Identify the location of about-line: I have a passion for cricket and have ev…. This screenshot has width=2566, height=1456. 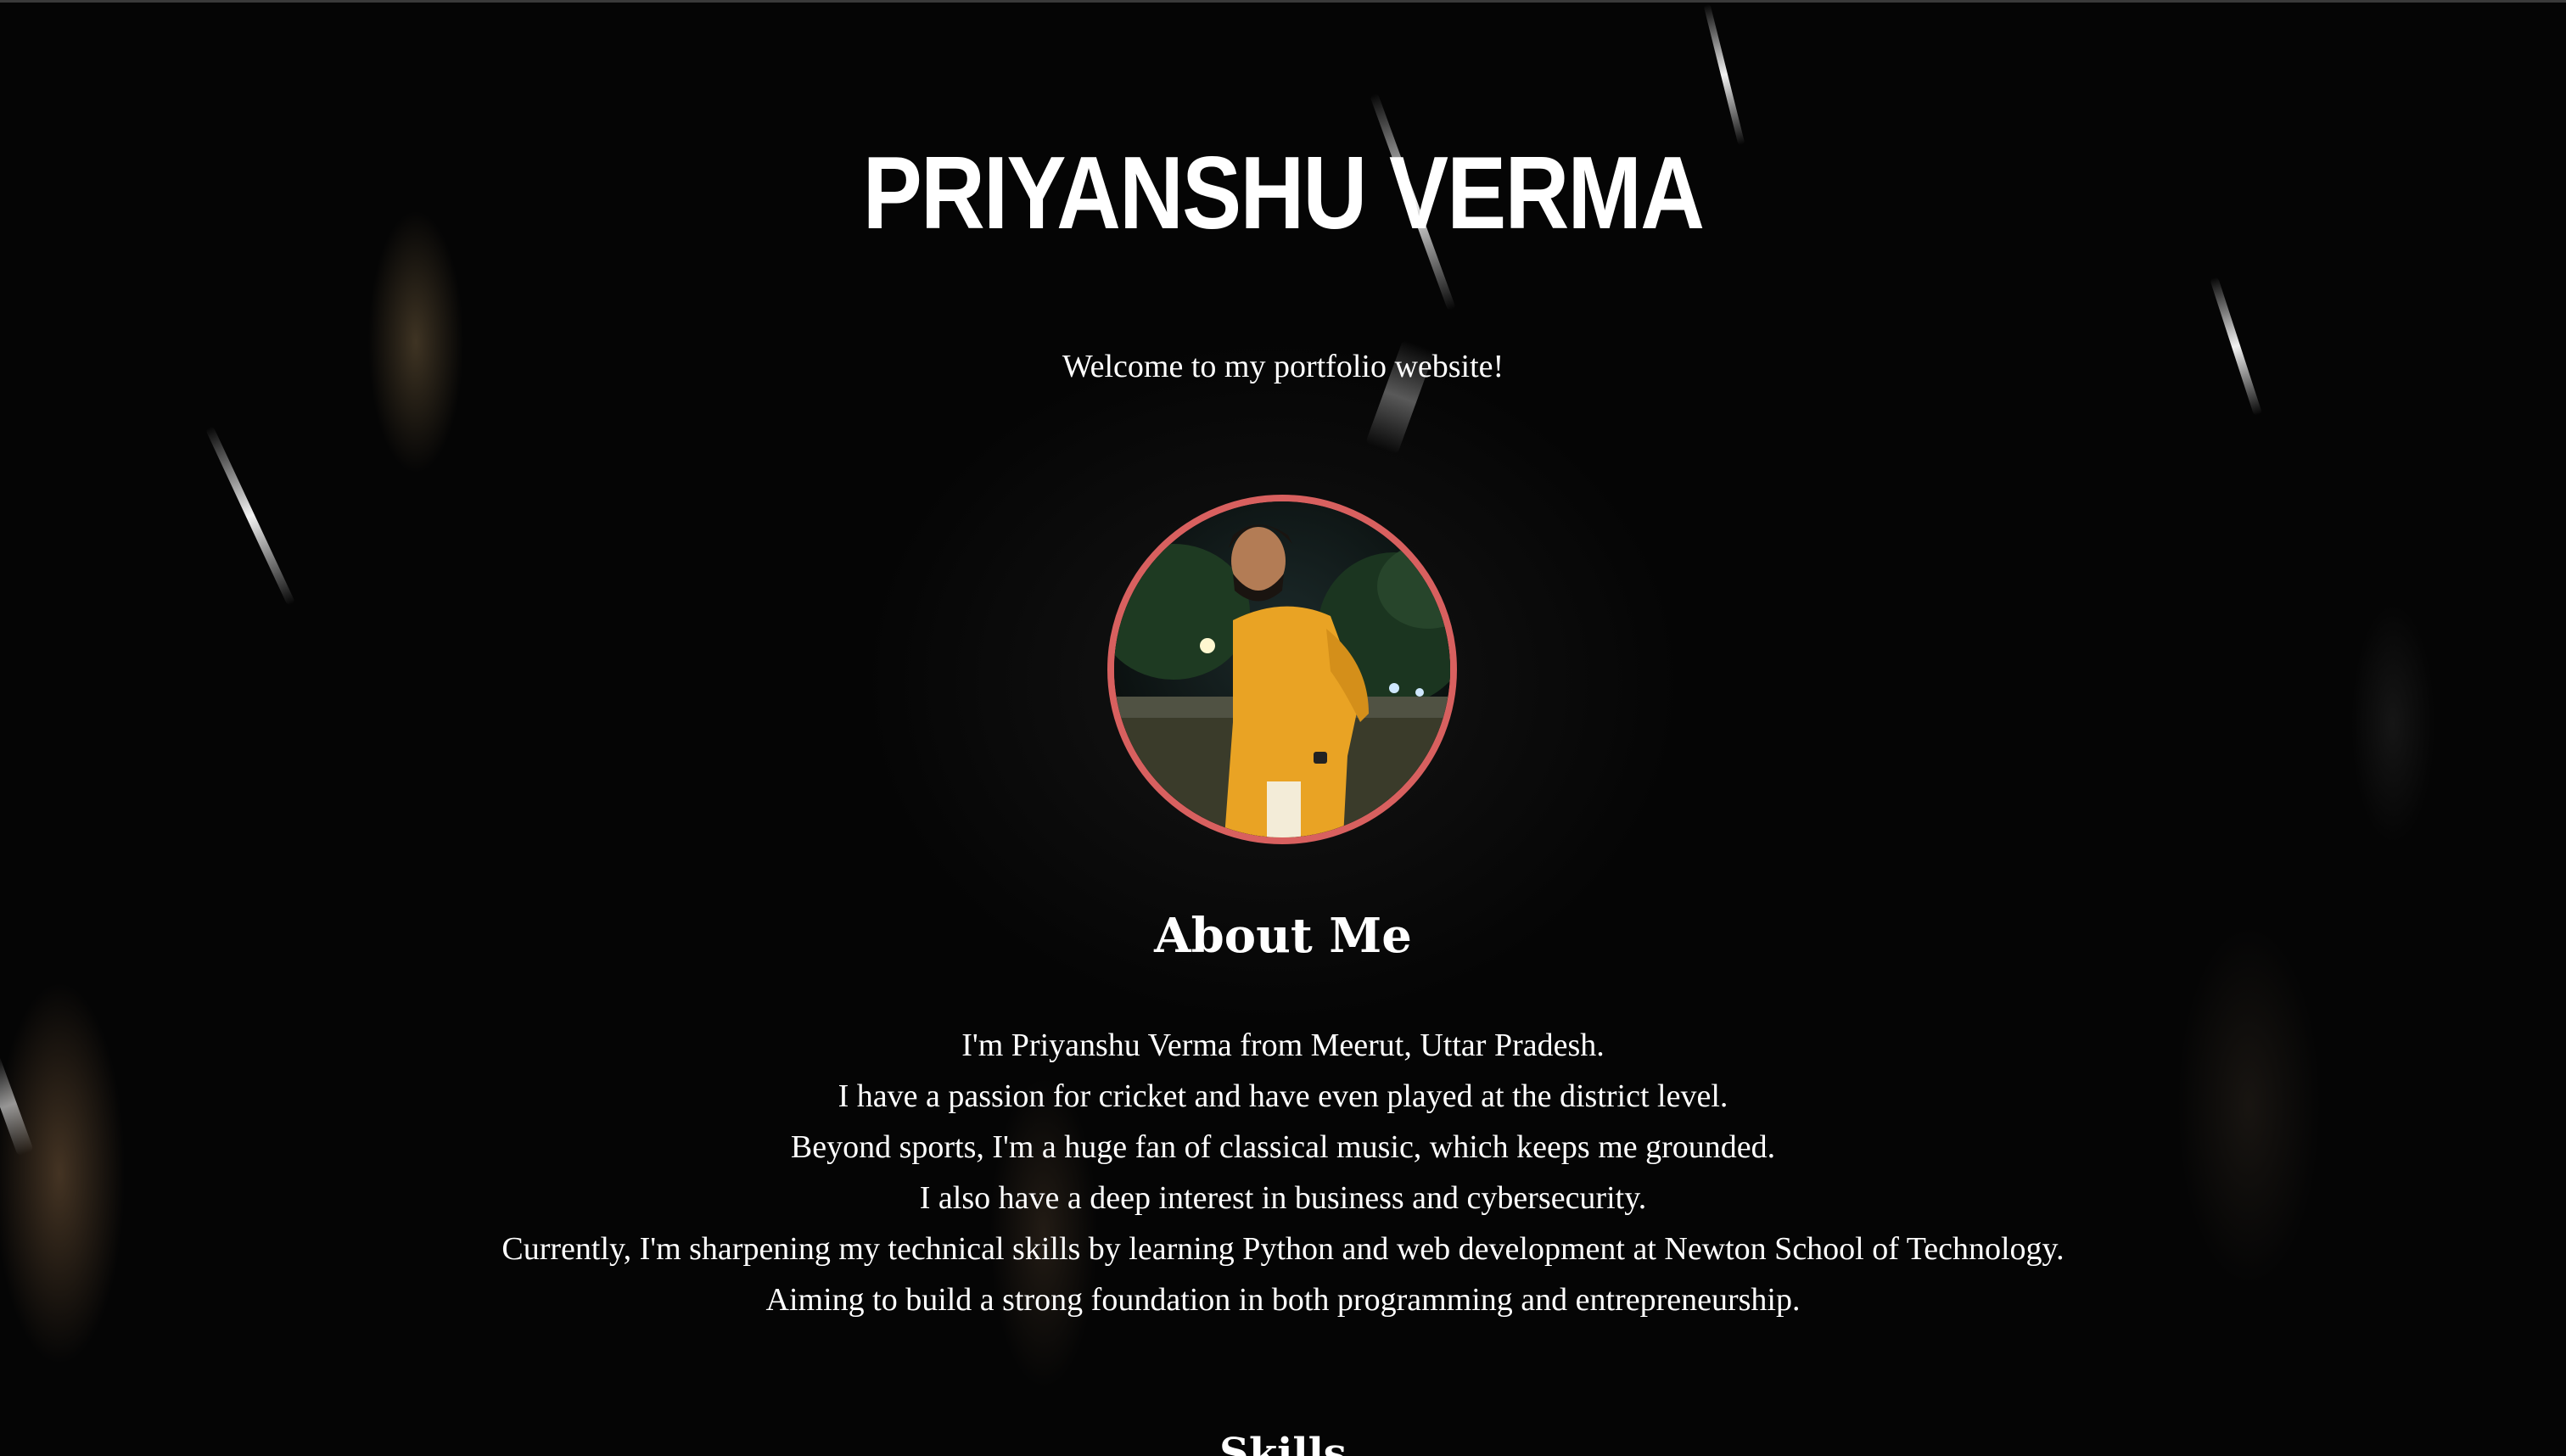
(1283, 1096).